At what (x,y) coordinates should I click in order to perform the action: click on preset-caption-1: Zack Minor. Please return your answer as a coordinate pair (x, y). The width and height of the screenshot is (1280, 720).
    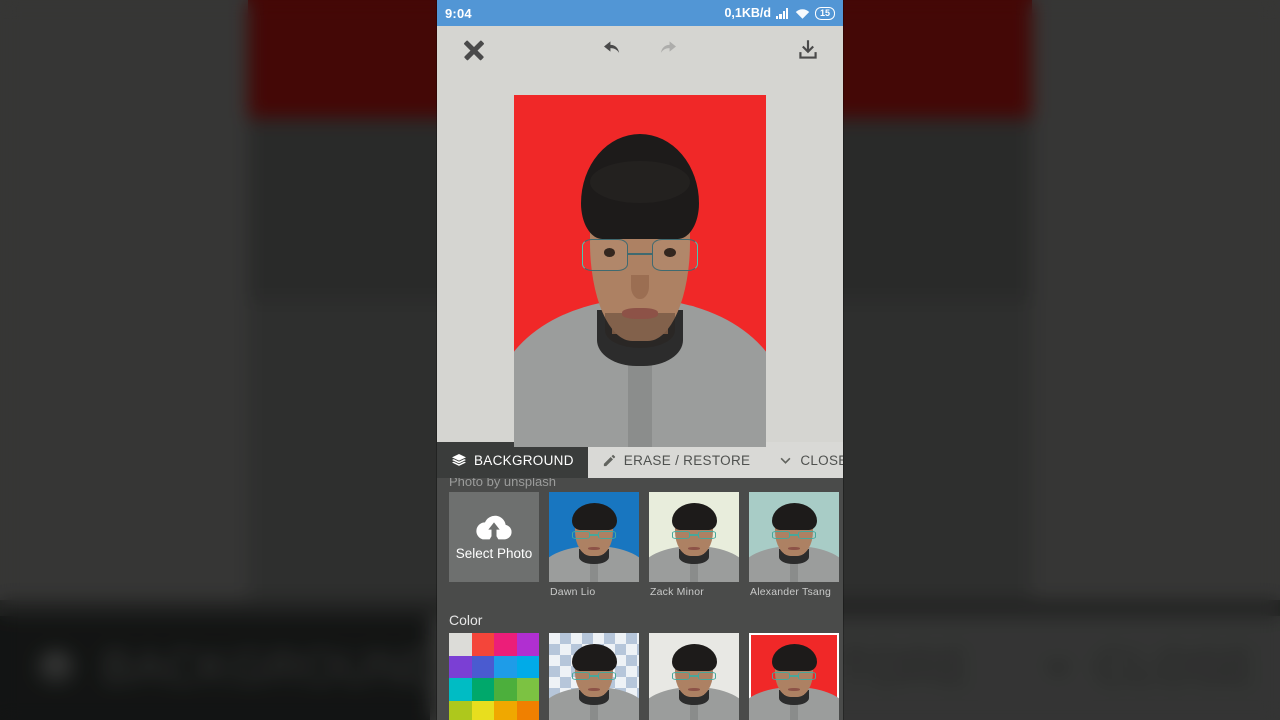
    Looking at the image, I should click on (677, 592).